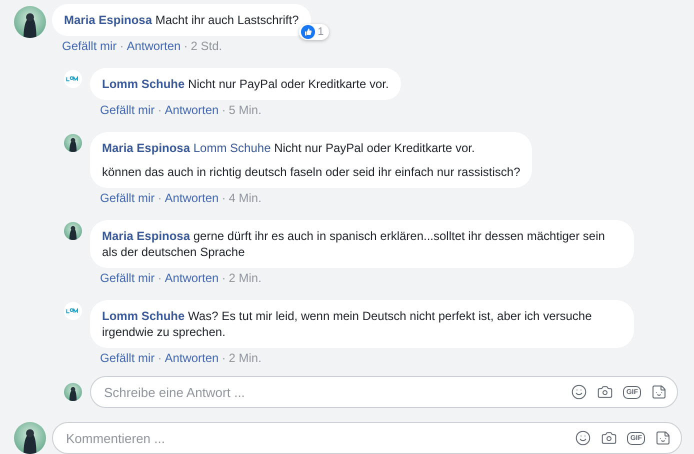 This screenshot has height=454, width=694. What do you see at coordinates (321, 32) in the screenshot?
I see `like-count: 1` at bounding box center [321, 32].